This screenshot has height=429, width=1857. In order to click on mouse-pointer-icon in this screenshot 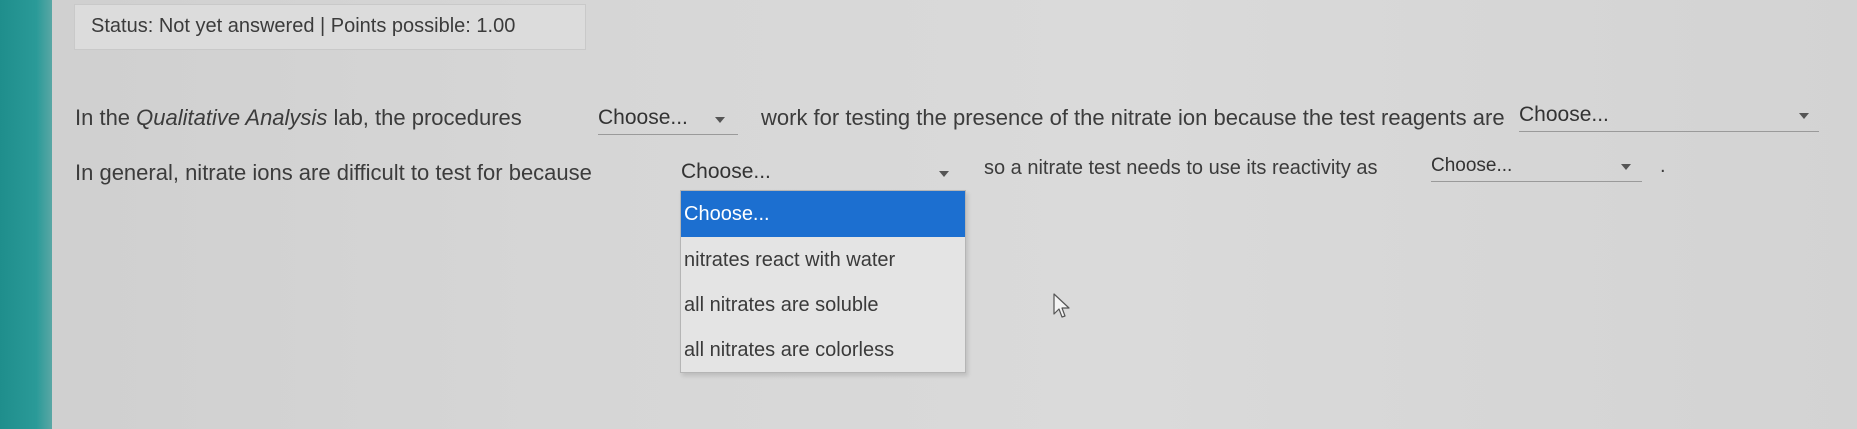, I will do `click(1061, 305)`.